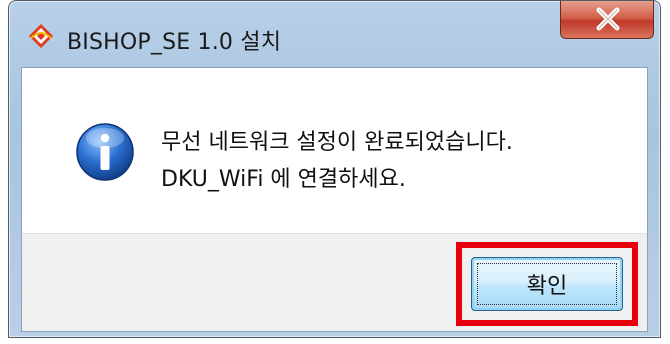  Describe the element at coordinates (337, 142) in the screenshot. I see `message-line-1: 무선 네트워크 설정이 완료되었습니다.` at that location.